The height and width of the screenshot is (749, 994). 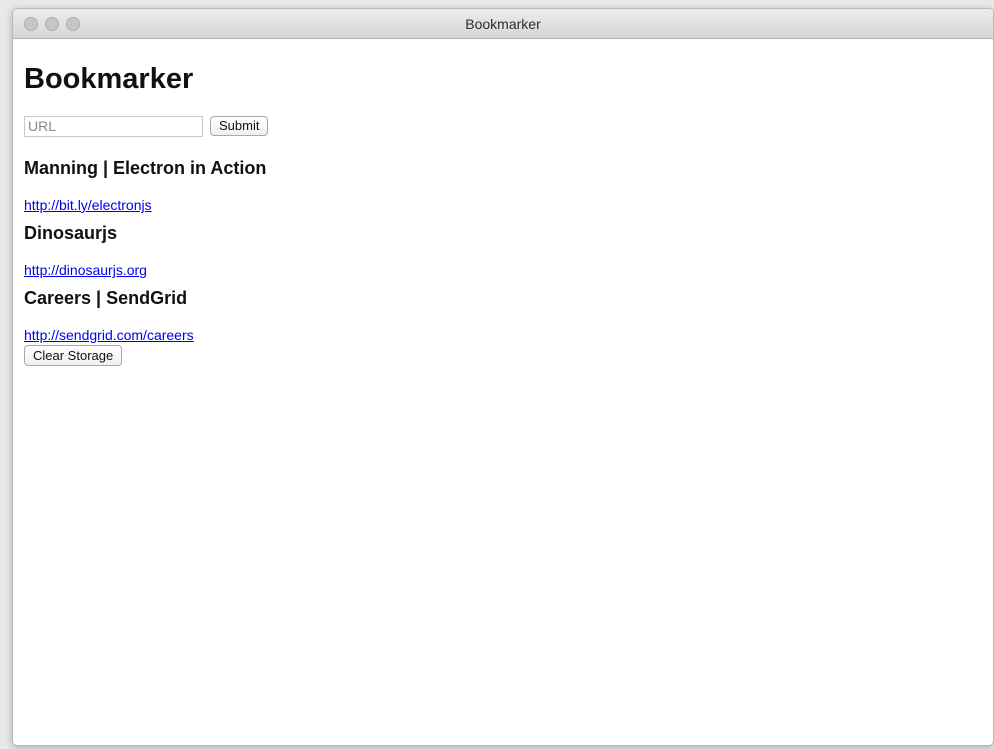 What do you see at coordinates (113, 126) in the screenshot?
I see `url-input` at bounding box center [113, 126].